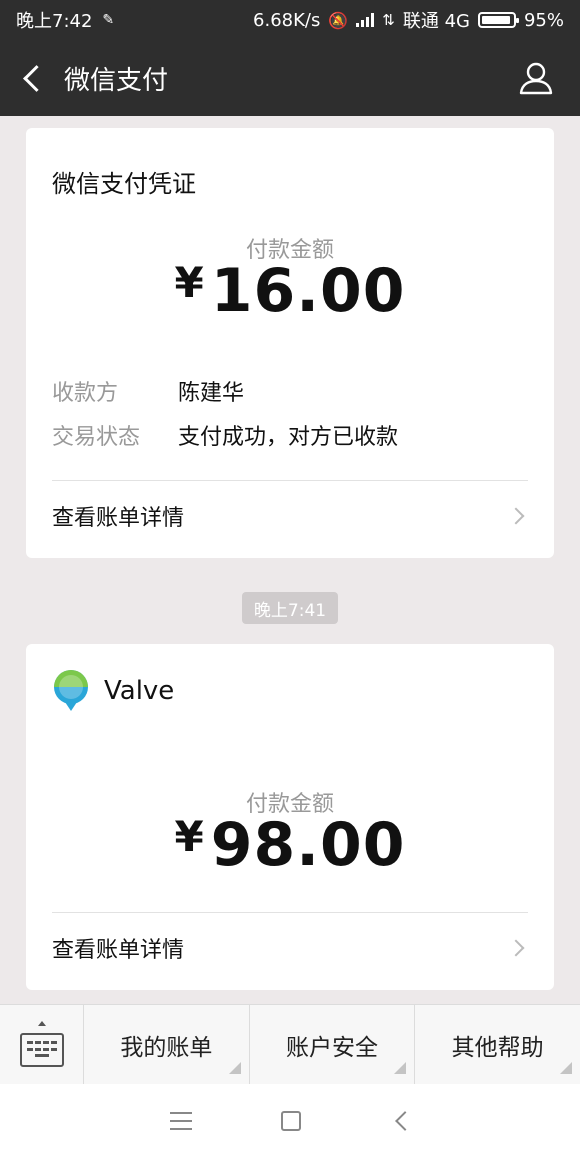 Image resolution: width=580 pixels, height=1160 pixels. I want to click on back-arrow-icon, so click(32, 78).